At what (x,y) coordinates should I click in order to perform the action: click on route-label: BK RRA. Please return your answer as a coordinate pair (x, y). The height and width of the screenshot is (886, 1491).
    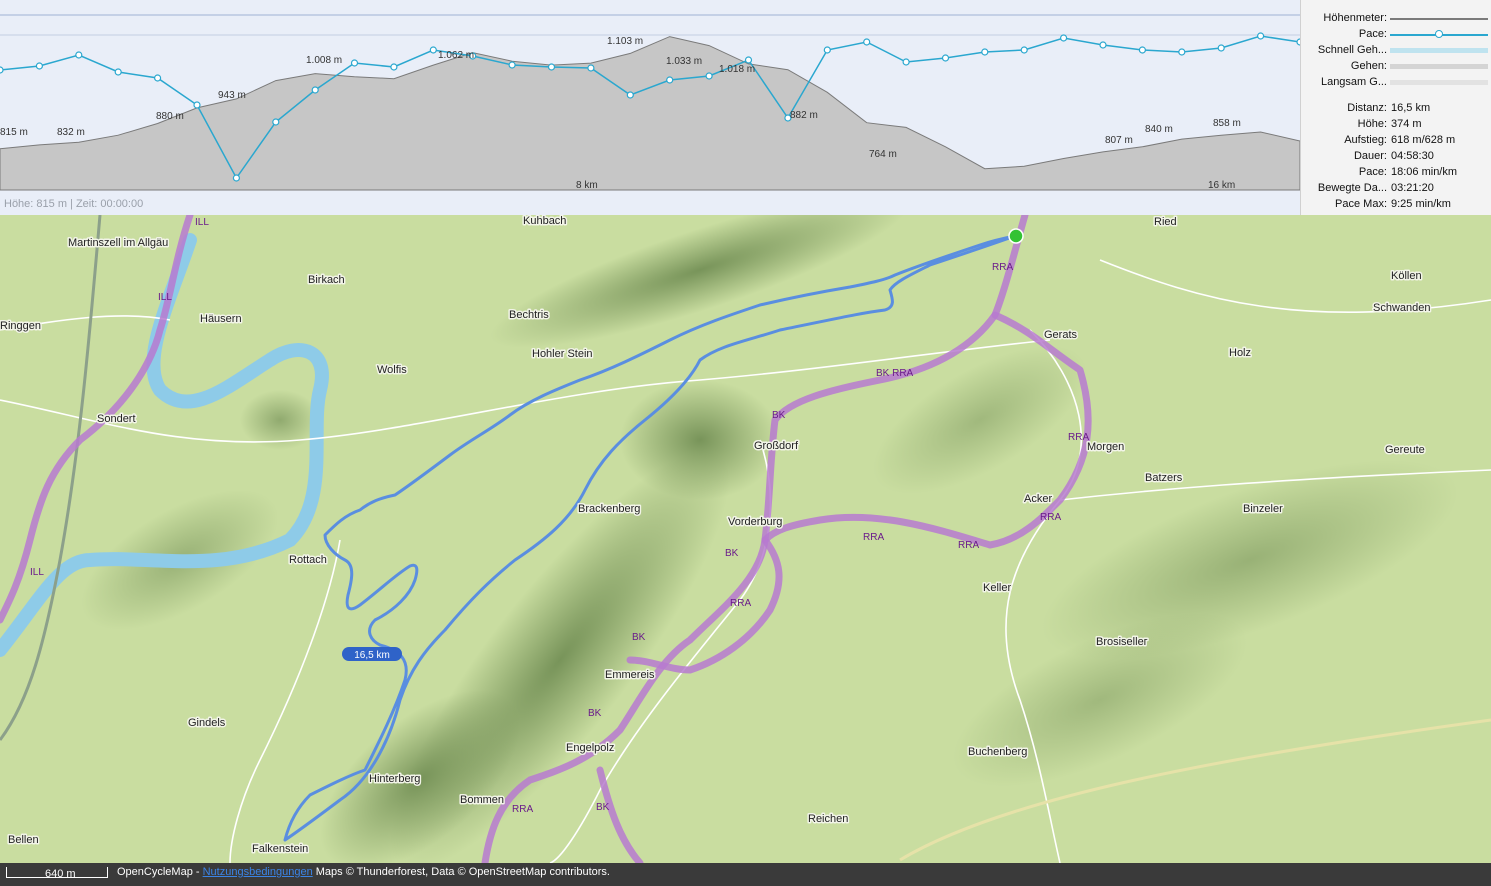
    Looking at the image, I should click on (895, 373).